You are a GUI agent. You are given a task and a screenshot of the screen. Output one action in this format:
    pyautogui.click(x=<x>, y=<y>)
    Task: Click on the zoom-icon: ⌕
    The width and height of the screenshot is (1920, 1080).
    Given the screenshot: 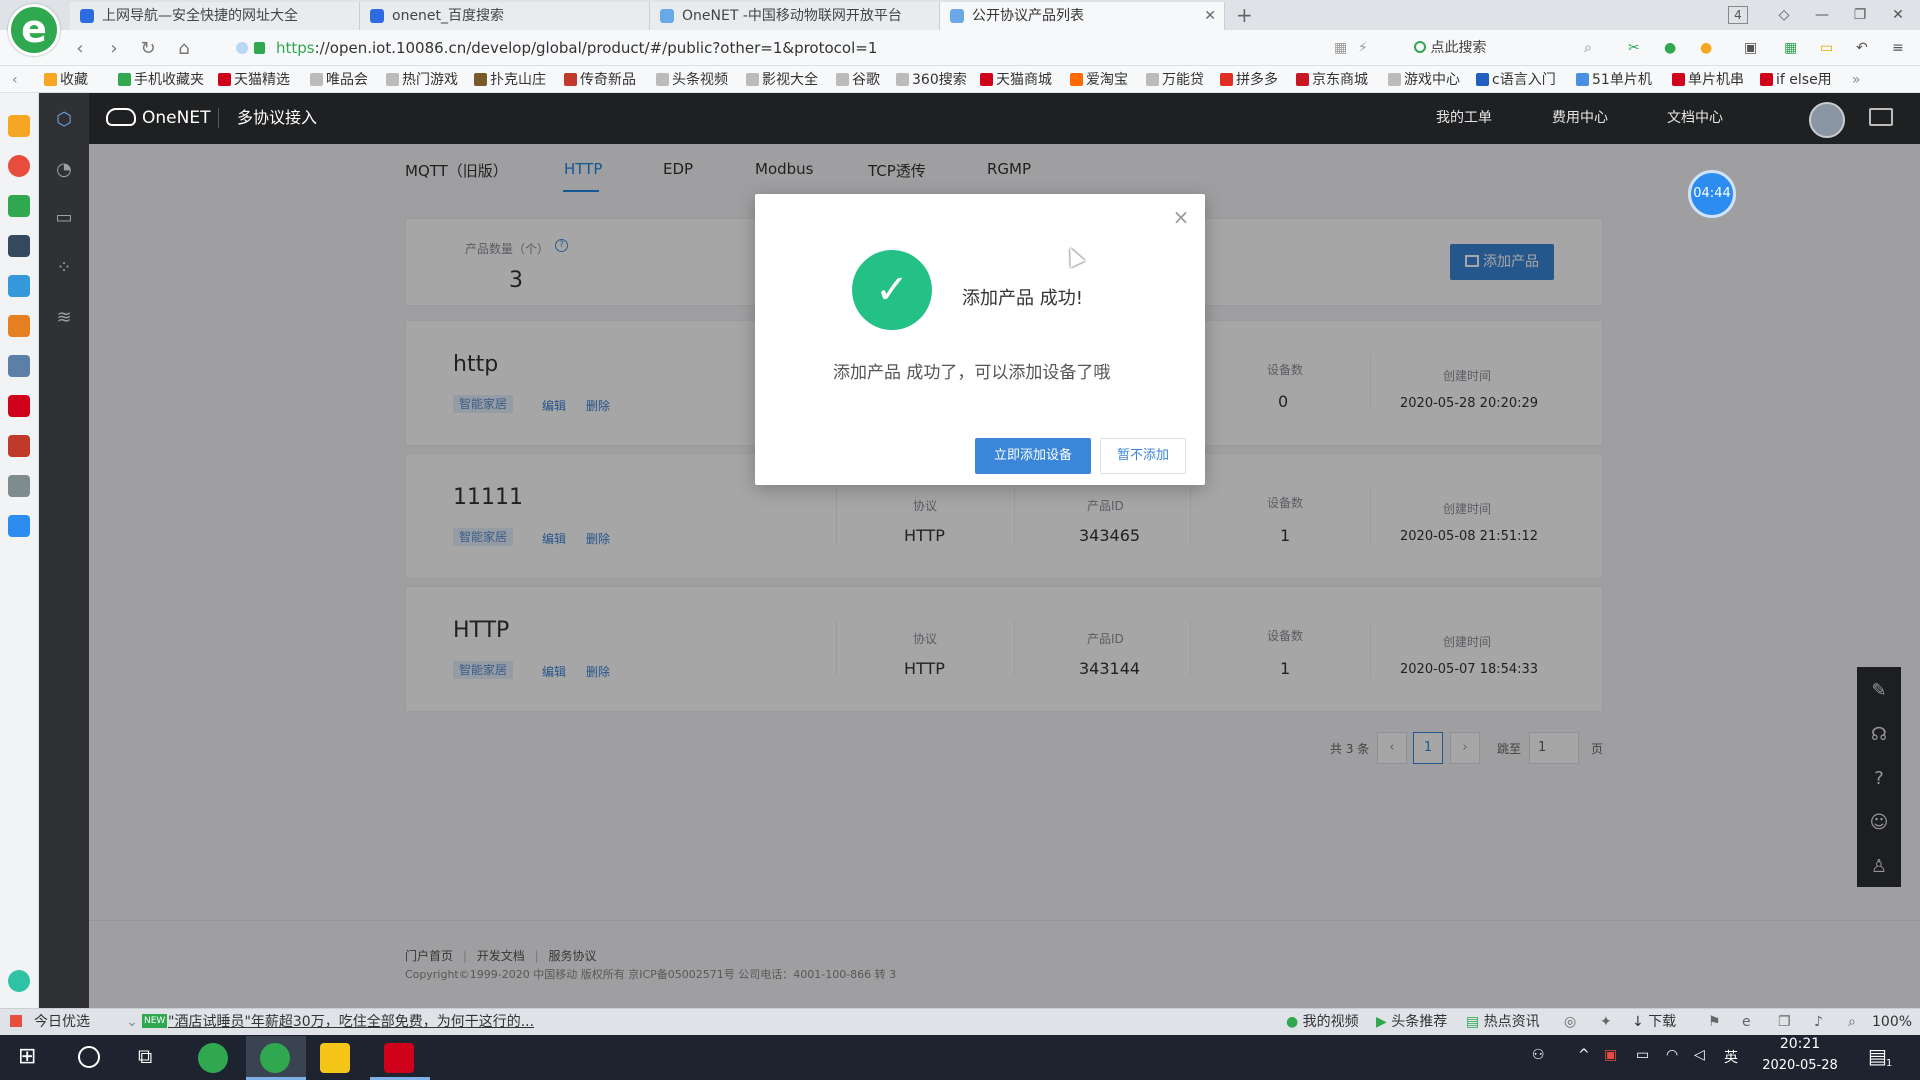 What is the action you would take?
    pyautogui.click(x=1852, y=1022)
    